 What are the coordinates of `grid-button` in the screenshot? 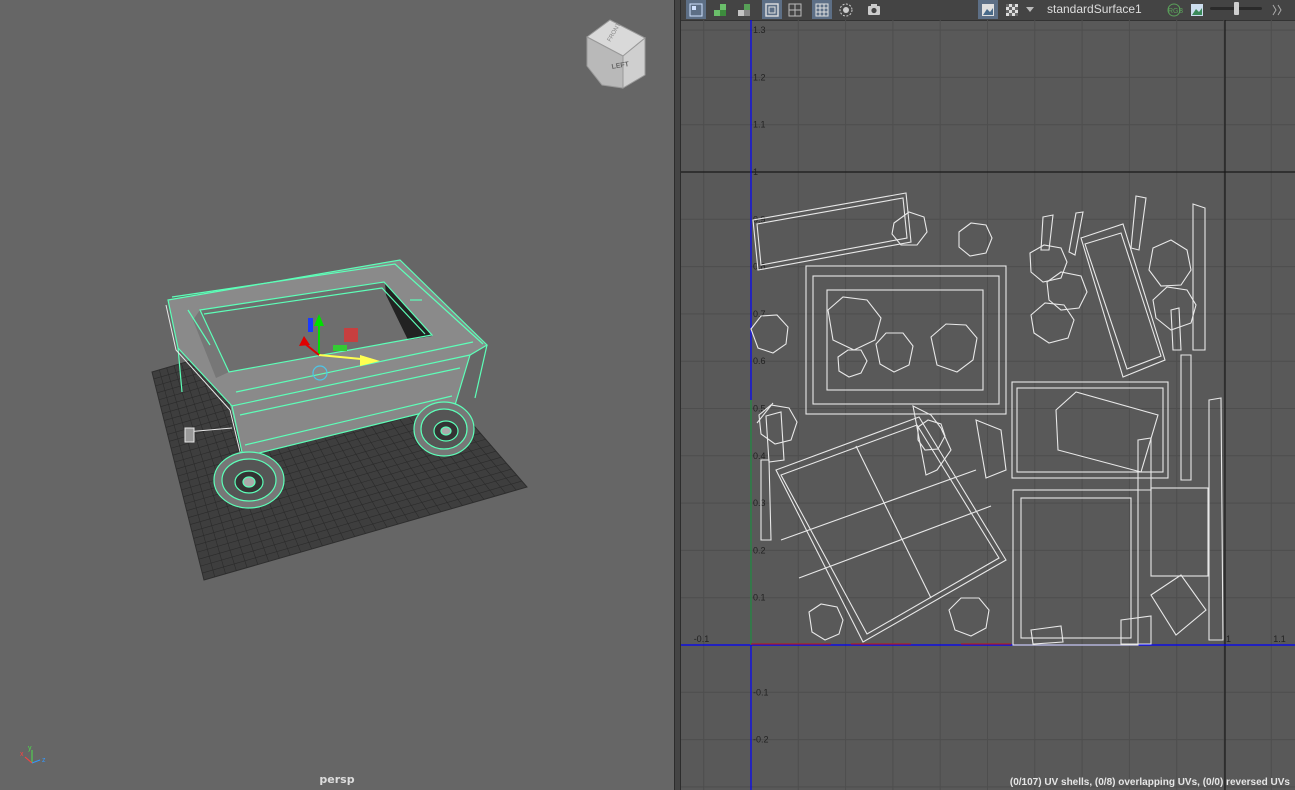 It's located at (822, 9).